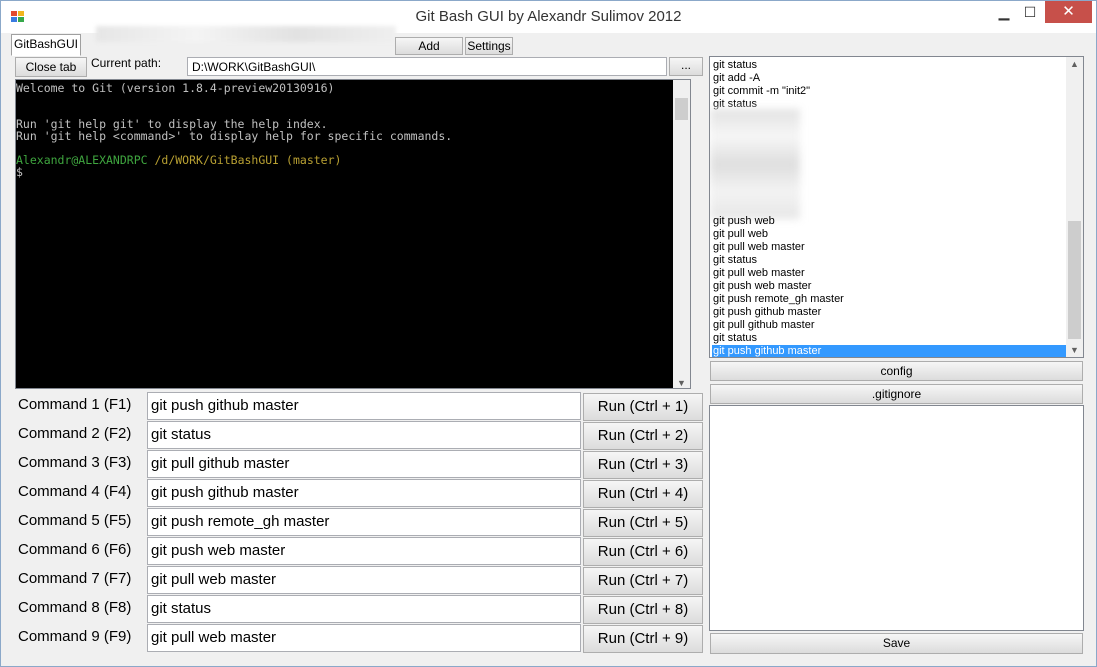 The height and width of the screenshot is (667, 1097). I want to click on current-path-input: D:\WORK\GitBashGUI\, so click(427, 66).